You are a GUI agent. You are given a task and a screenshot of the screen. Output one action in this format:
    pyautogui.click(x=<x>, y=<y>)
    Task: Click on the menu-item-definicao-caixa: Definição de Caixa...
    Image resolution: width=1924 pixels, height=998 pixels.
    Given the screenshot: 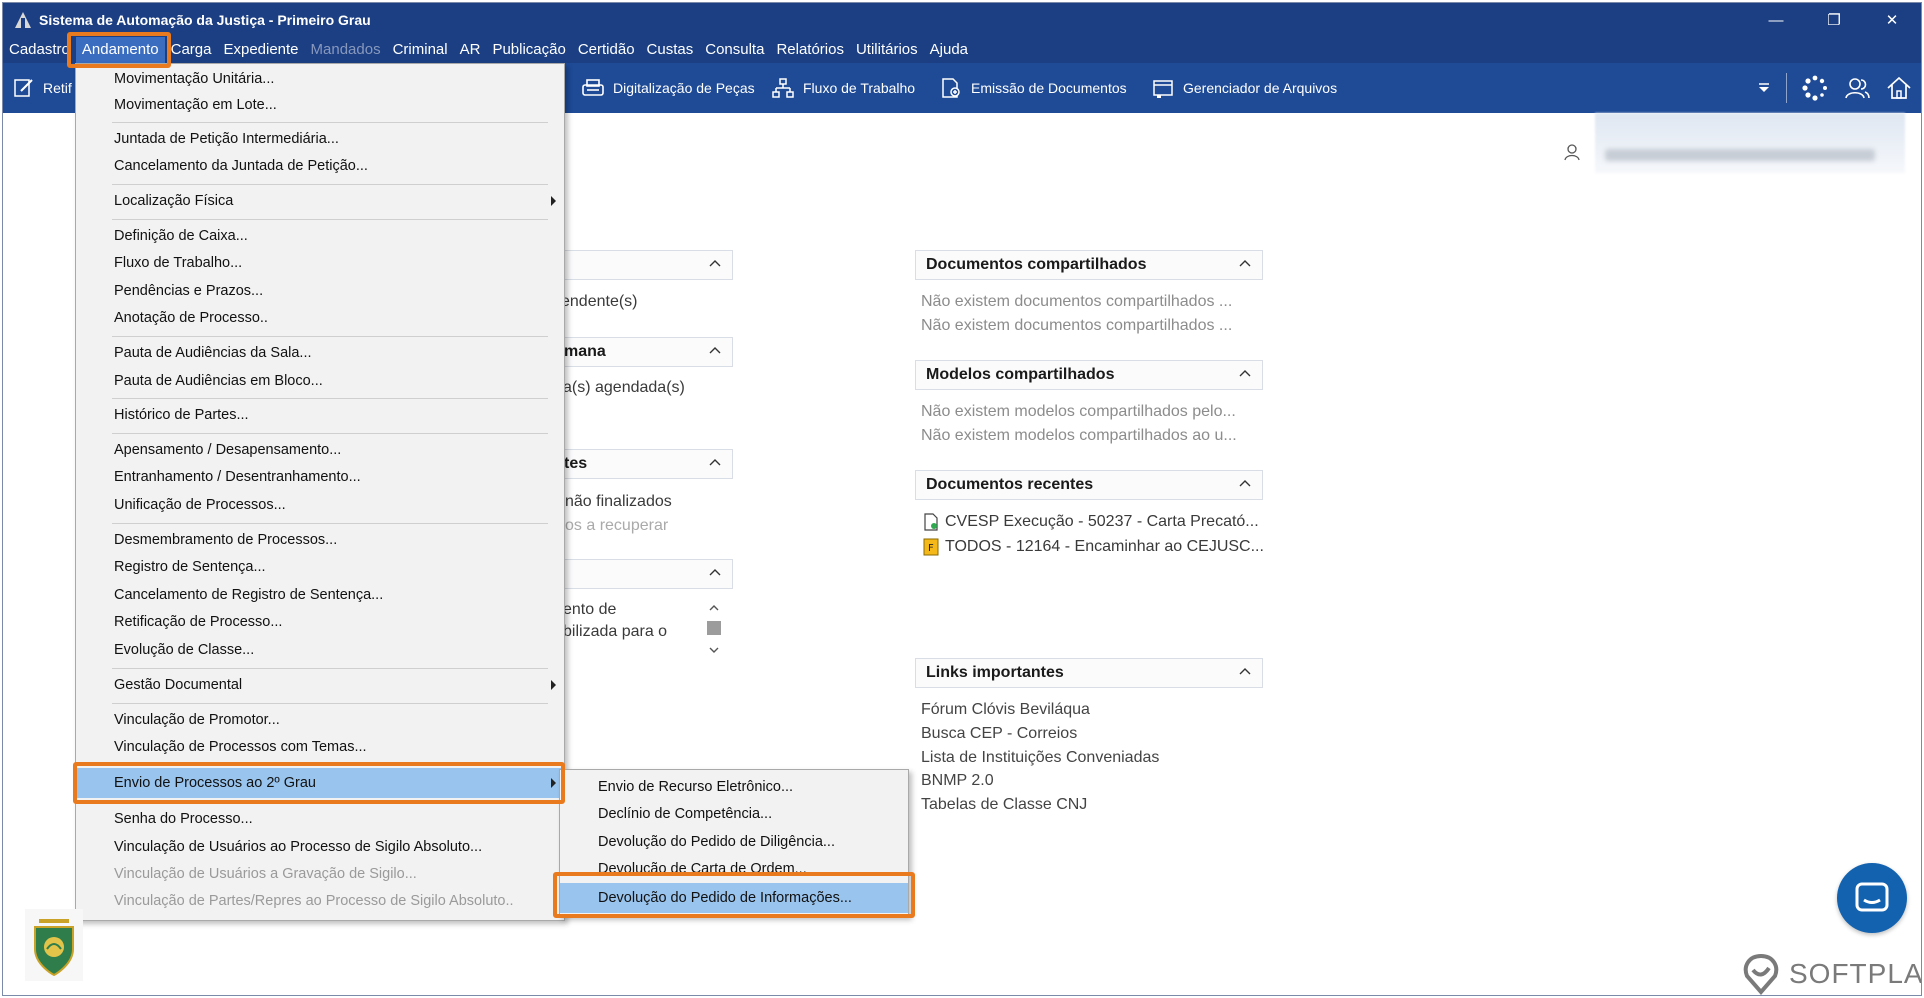 What is the action you would take?
    pyautogui.click(x=320, y=236)
    